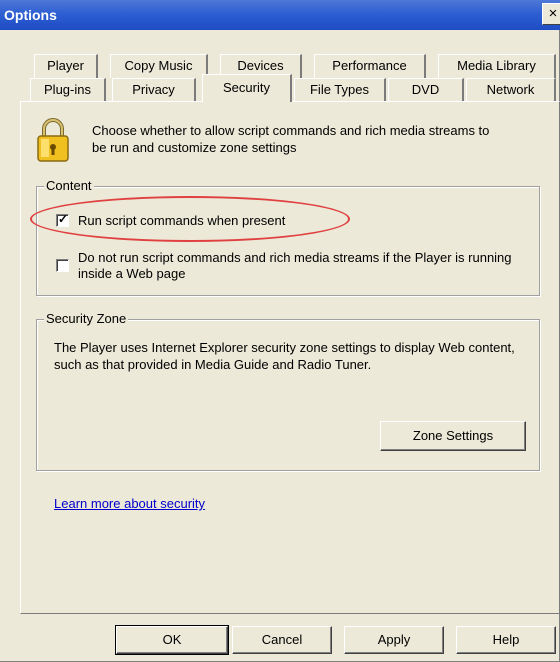  I want to click on tab-media-library: Media Library, so click(497, 66).